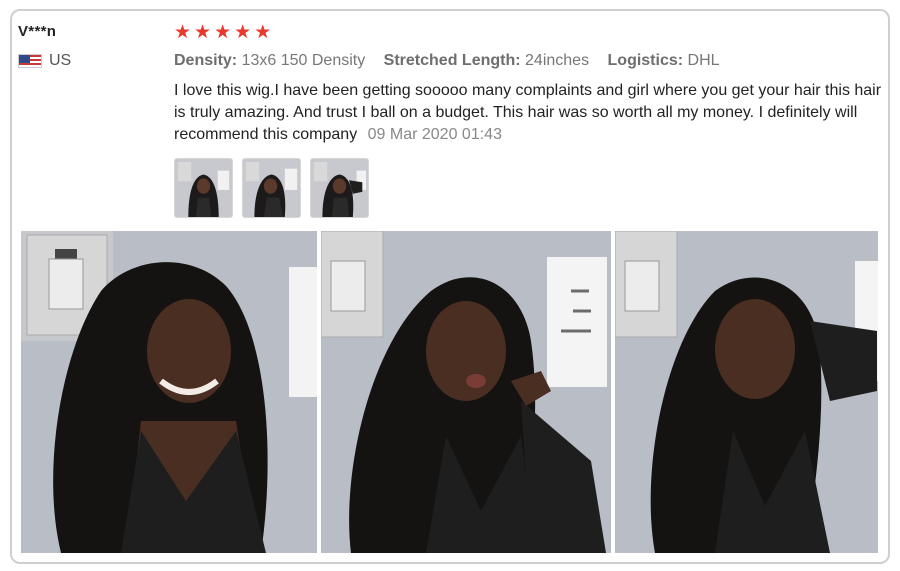 The height and width of the screenshot is (571, 900). Describe the element at coordinates (30, 61) in the screenshot. I see `us-flag-icon` at that location.